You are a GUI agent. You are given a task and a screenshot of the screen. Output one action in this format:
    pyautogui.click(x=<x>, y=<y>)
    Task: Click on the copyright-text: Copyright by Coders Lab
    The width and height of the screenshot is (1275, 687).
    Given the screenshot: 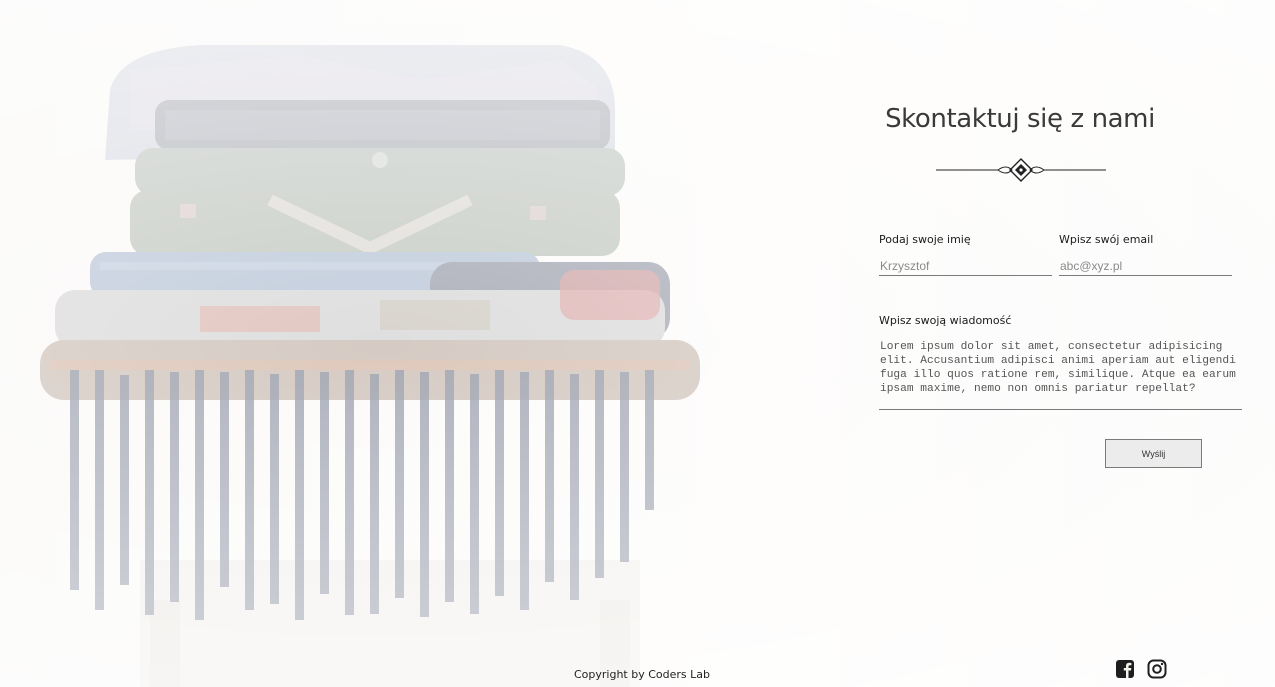 What is the action you would take?
    pyautogui.click(x=642, y=674)
    